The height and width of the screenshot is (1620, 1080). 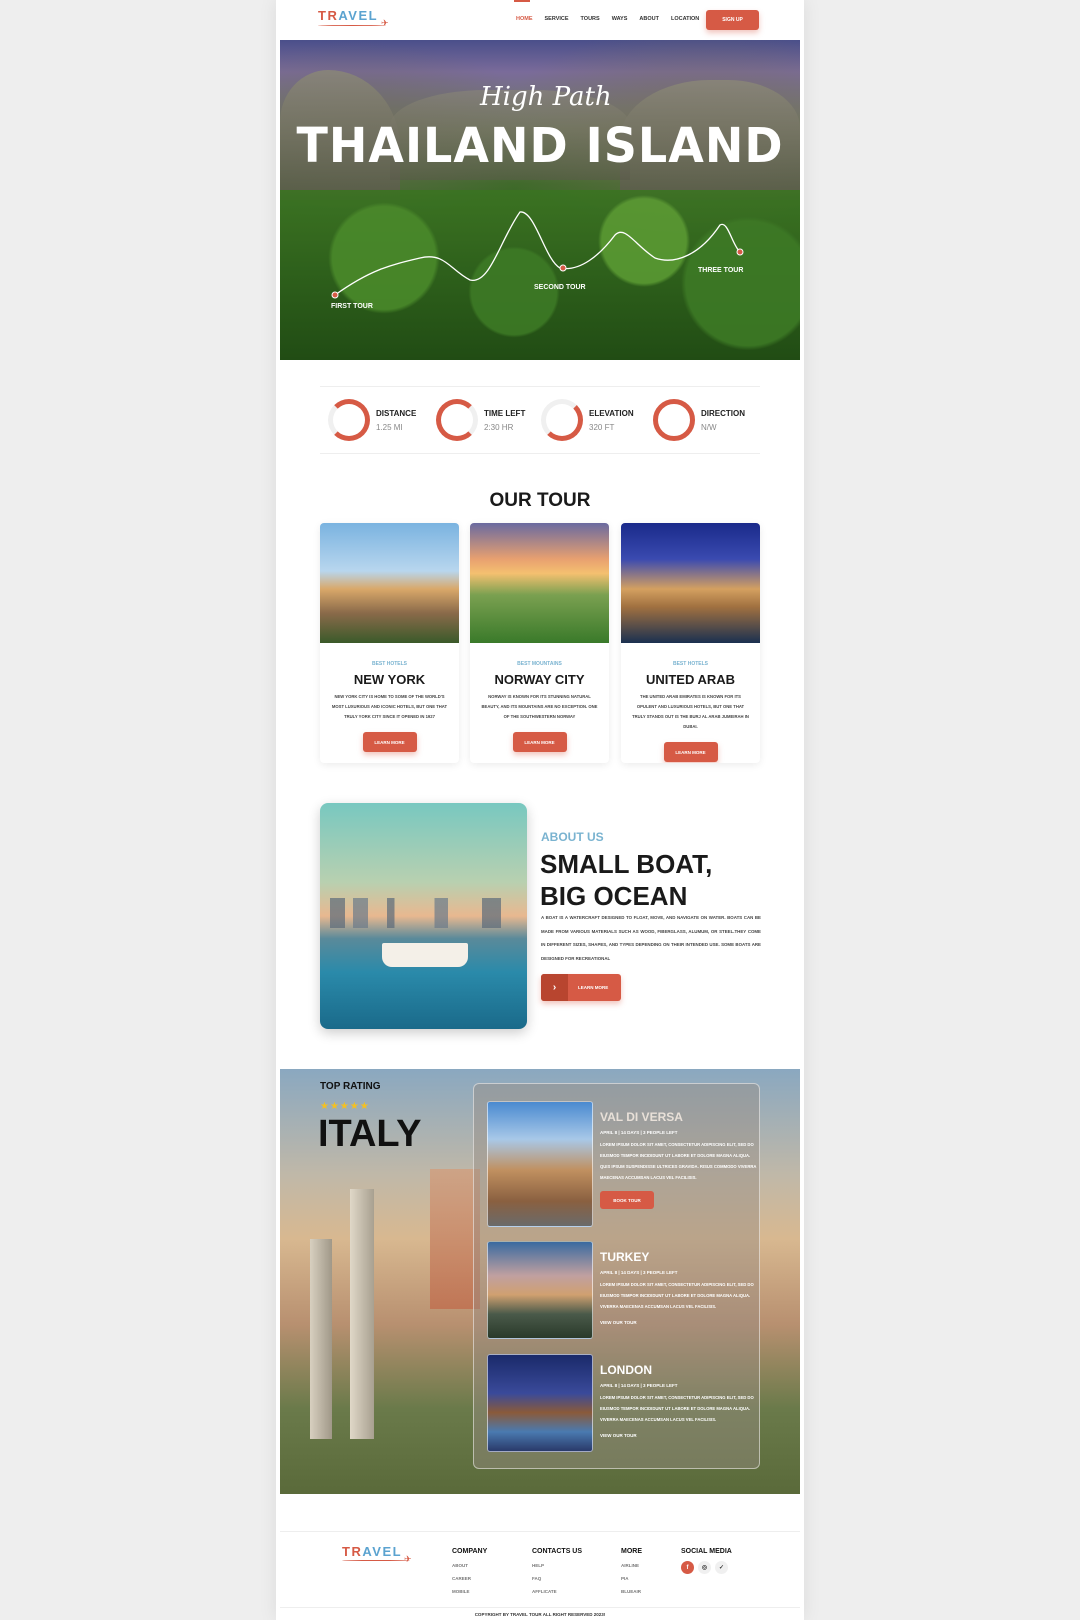 What do you see at coordinates (469, 1565) in the screenshot?
I see `footer-link: ABOUT` at bounding box center [469, 1565].